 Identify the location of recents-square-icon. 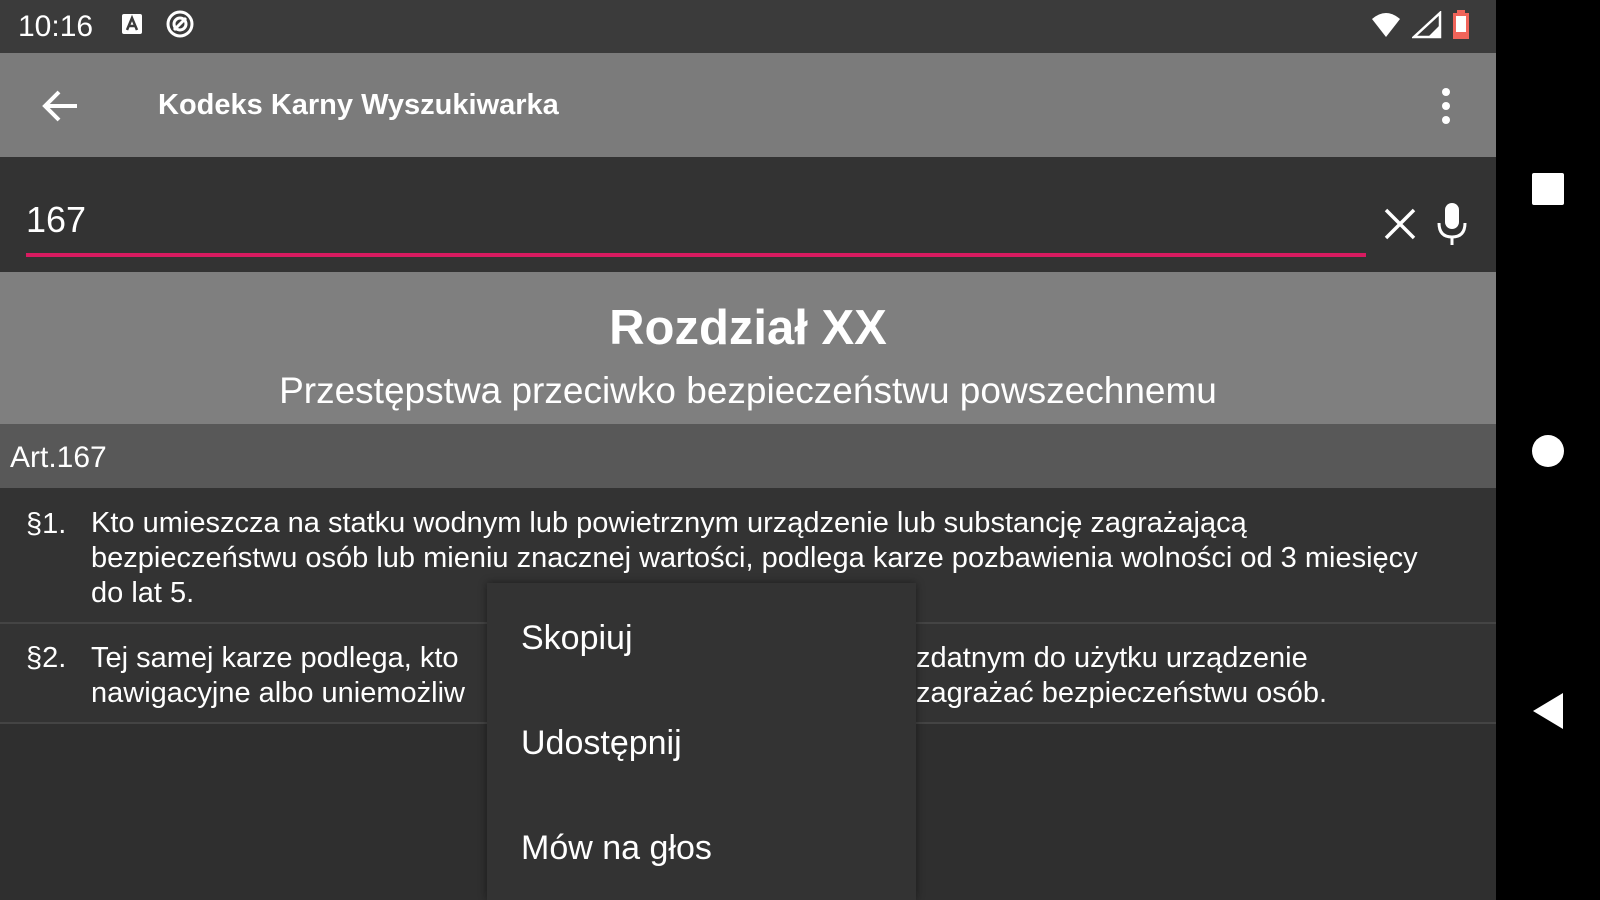
(1548, 189).